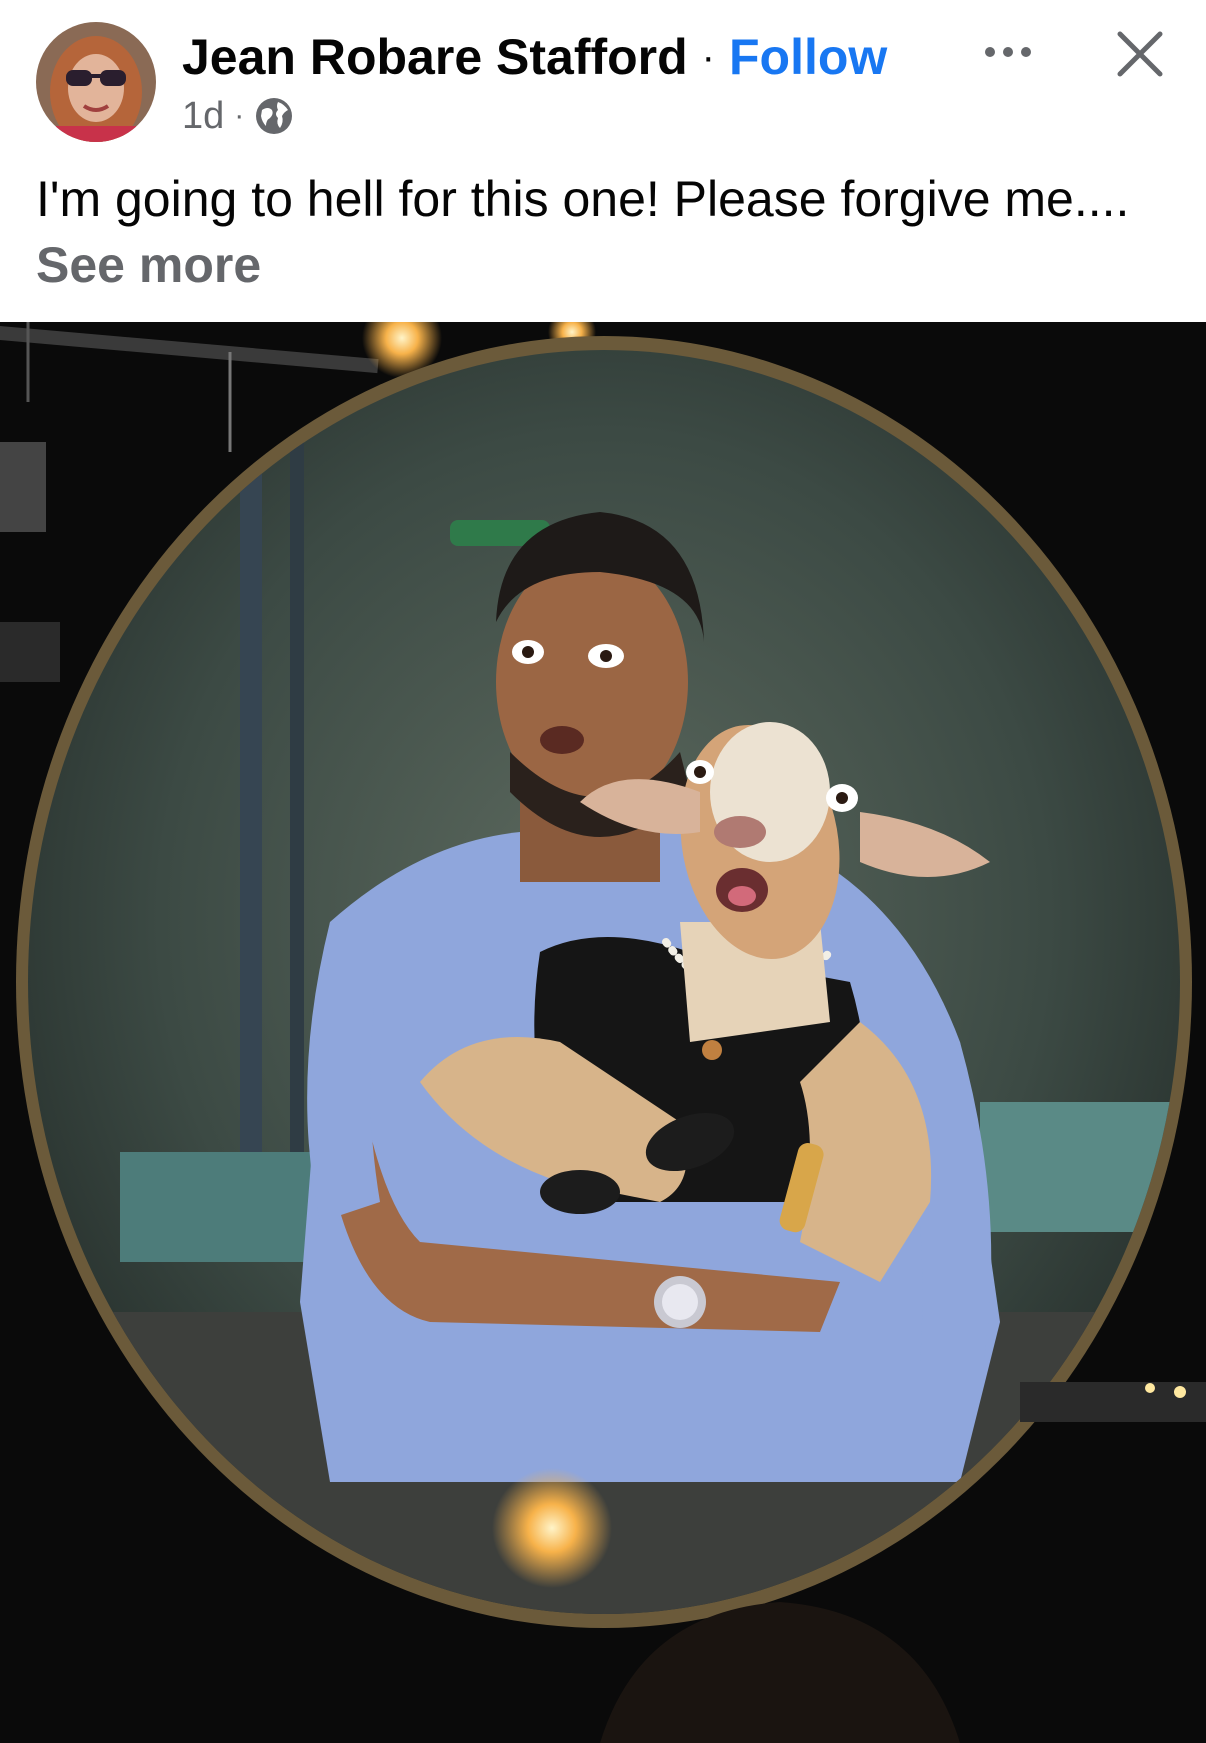 This screenshot has height=1743, width=1206. I want to click on close-button, so click(1140, 54).